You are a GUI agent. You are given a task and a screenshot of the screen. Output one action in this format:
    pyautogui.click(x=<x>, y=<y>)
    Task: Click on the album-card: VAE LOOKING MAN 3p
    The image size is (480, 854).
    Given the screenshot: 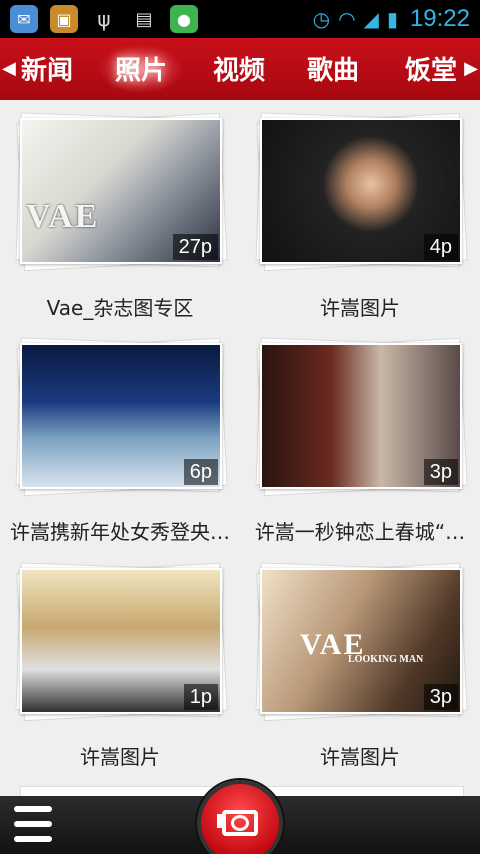 What is the action you would take?
    pyautogui.click(x=361, y=642)
    